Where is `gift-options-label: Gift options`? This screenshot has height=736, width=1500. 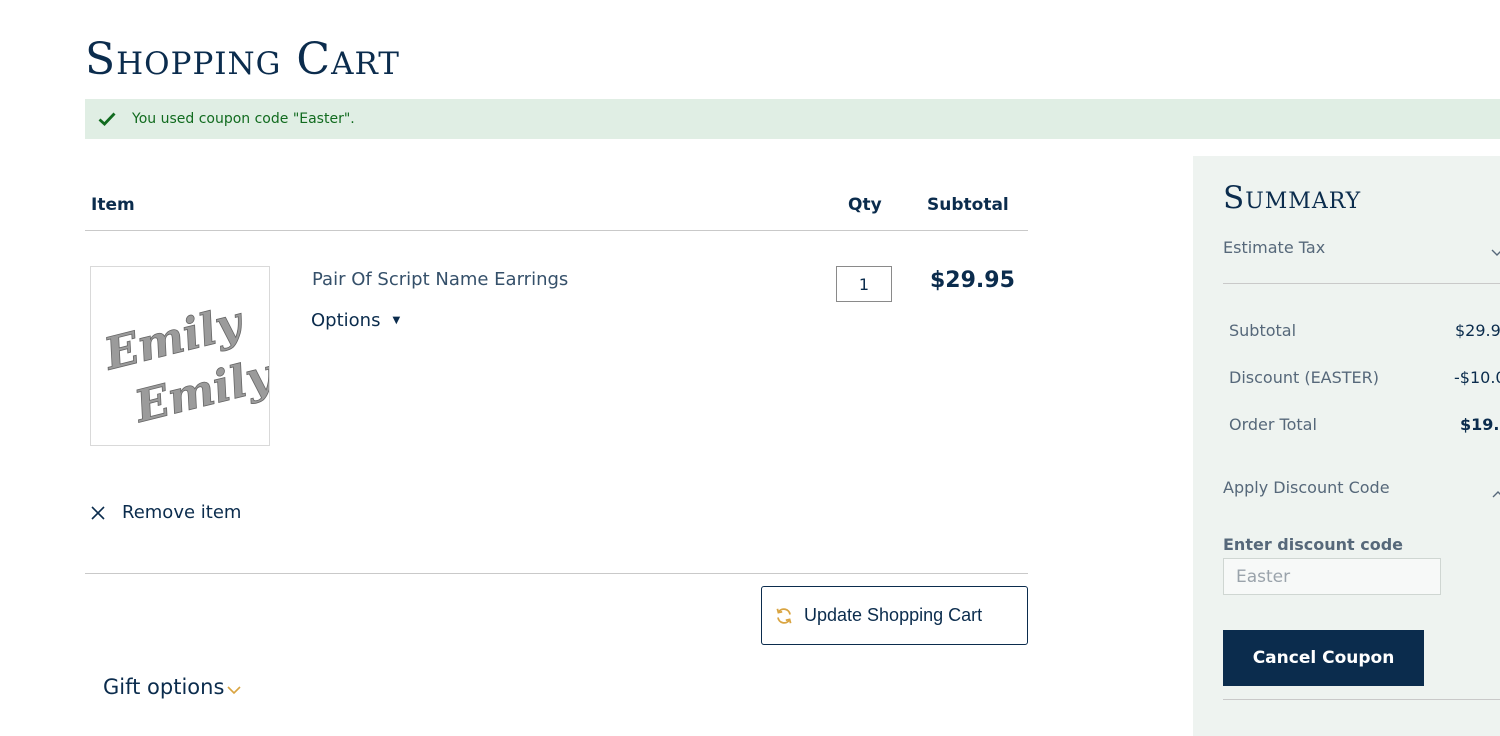 gift-options-label: Gift options is located at coordinates (164, 687).